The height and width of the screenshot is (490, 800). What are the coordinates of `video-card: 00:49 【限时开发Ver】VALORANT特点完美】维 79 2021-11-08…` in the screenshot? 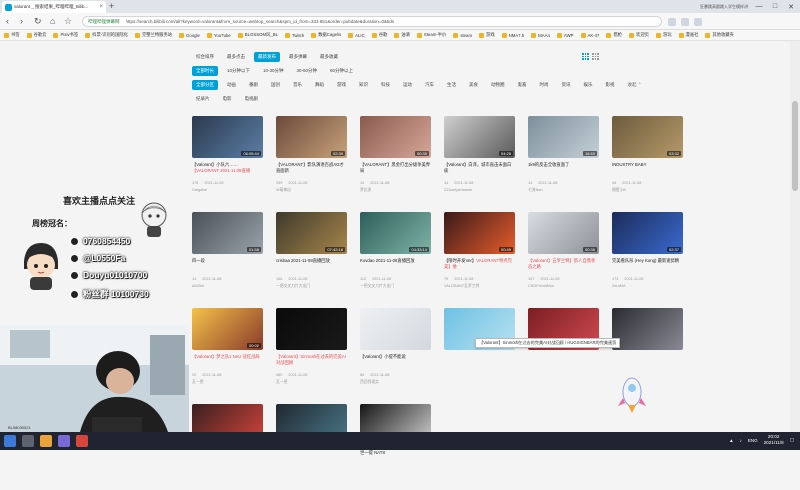 It's located at (479, 255).